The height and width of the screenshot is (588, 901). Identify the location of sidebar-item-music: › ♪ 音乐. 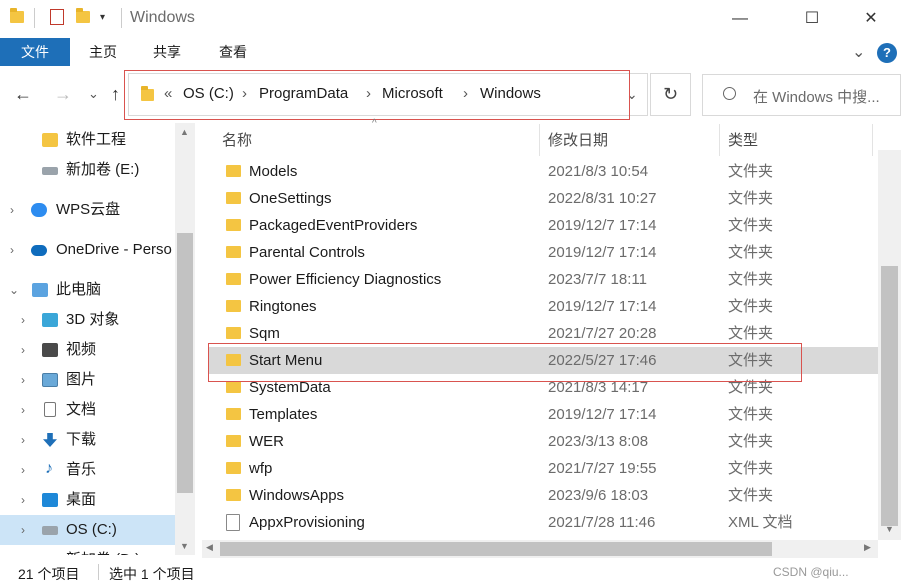
(87, 470).